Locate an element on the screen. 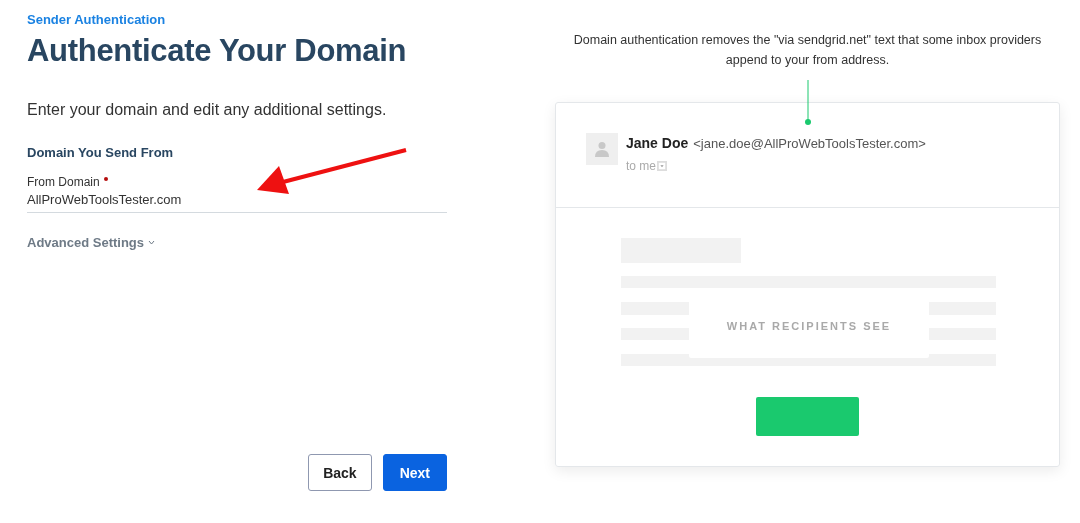 The image size is (1080, 523). dropdown-icon is located at coordinates (662, 166).